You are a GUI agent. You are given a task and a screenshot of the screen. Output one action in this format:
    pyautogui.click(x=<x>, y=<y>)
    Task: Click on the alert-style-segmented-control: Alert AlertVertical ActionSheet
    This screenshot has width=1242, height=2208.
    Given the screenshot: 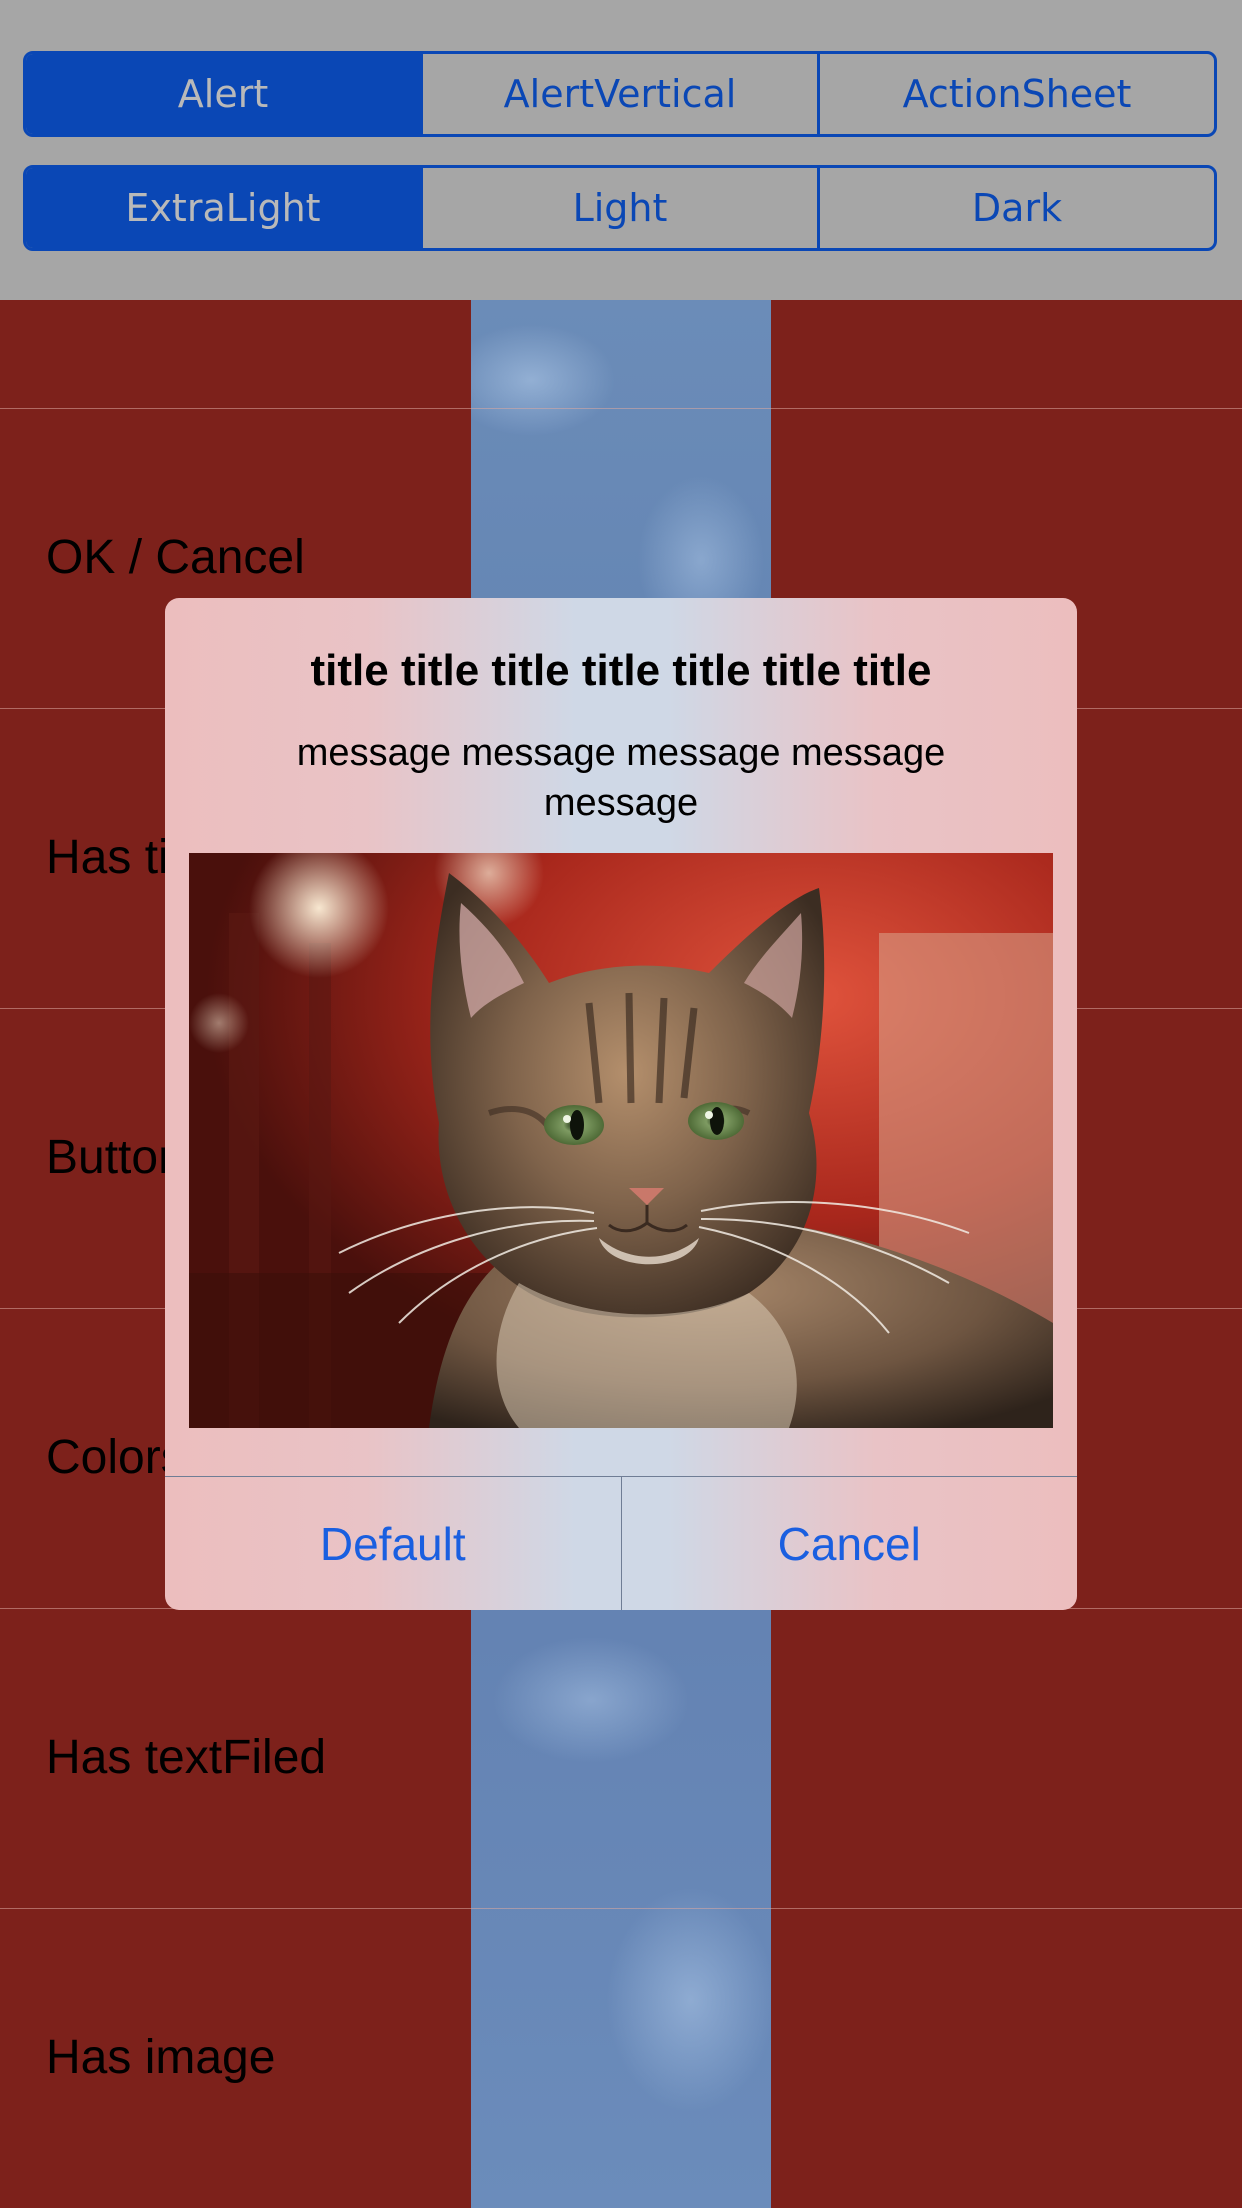 What is the action you would take?
    pyautogui.click(x=620, y=94)
    